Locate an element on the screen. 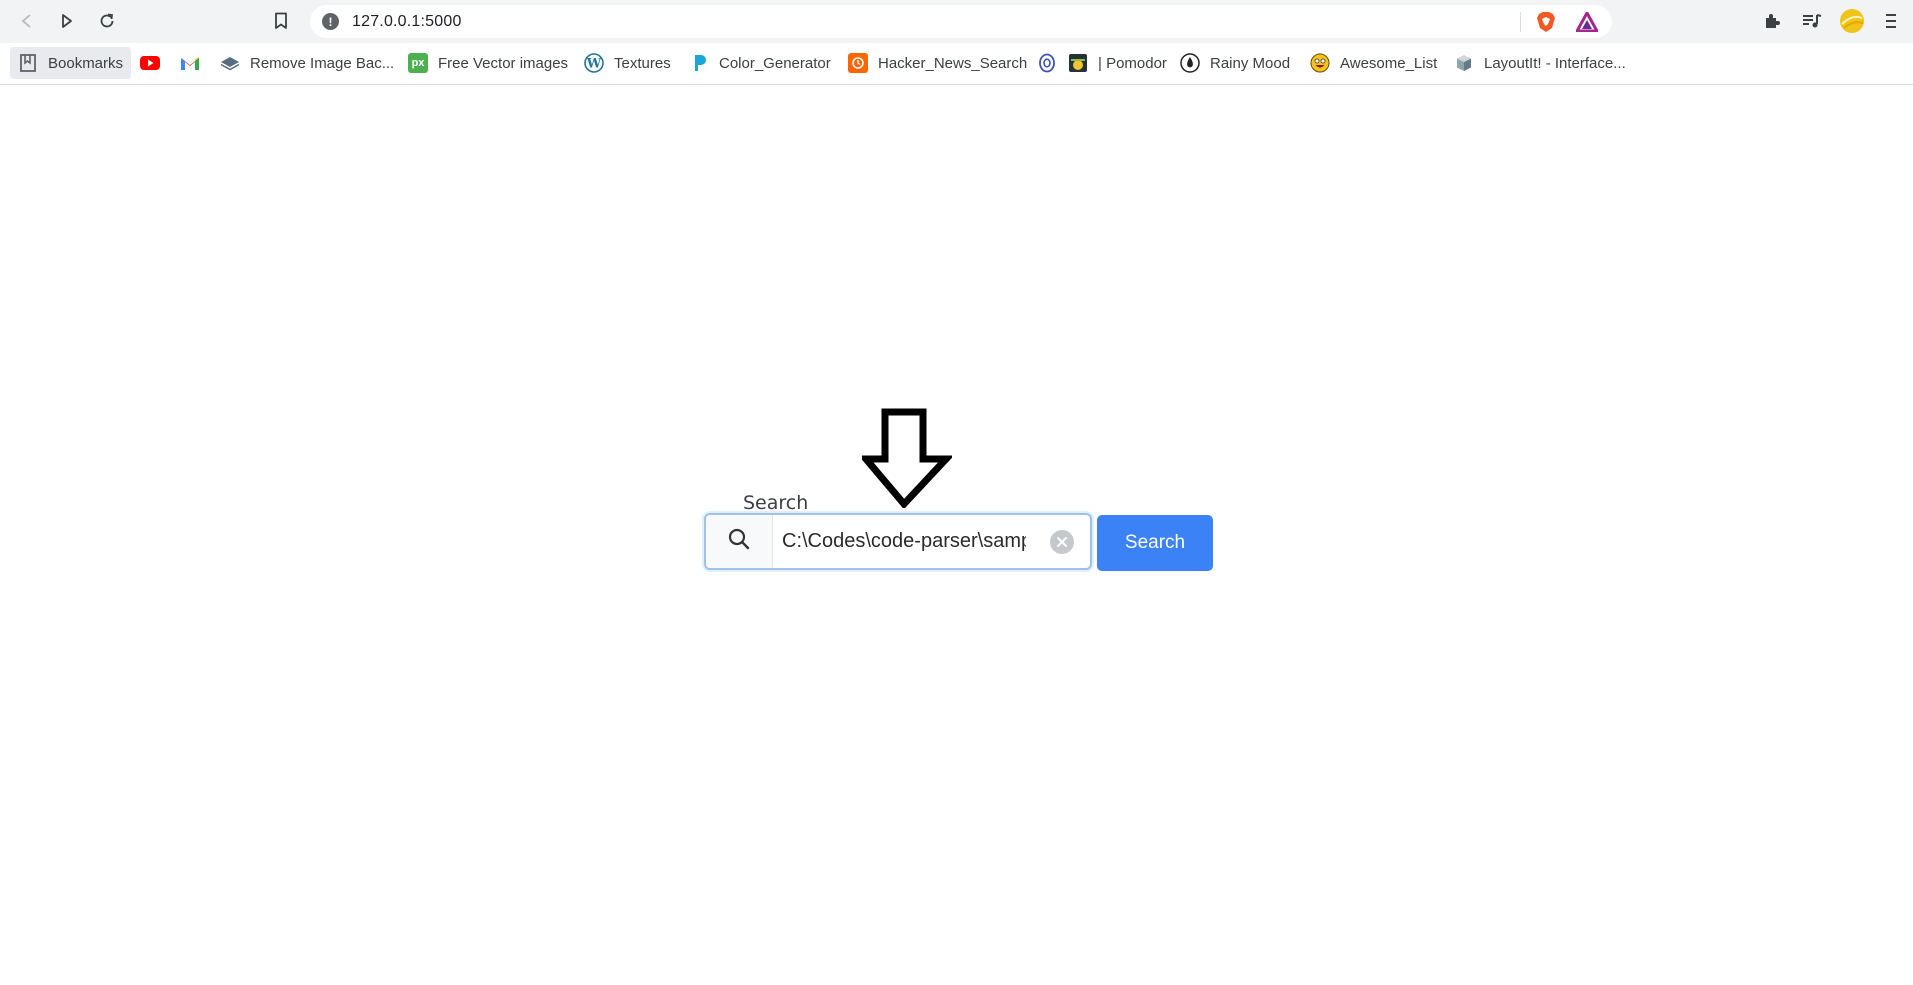  search-icon is located at coordinates (739, 541).